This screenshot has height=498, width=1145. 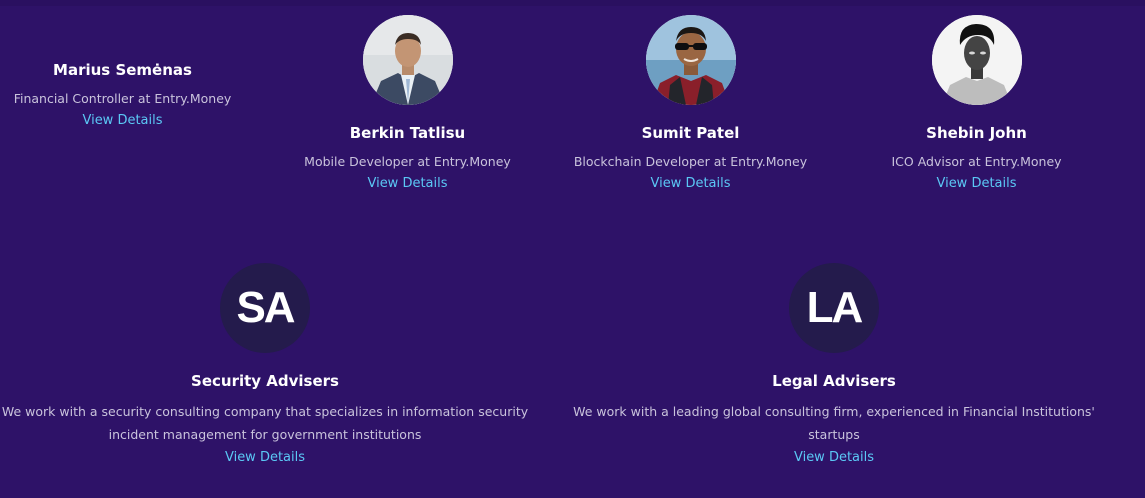 I want to click on member-name: Berkin Tatlisu, so click(x=407, y=133).